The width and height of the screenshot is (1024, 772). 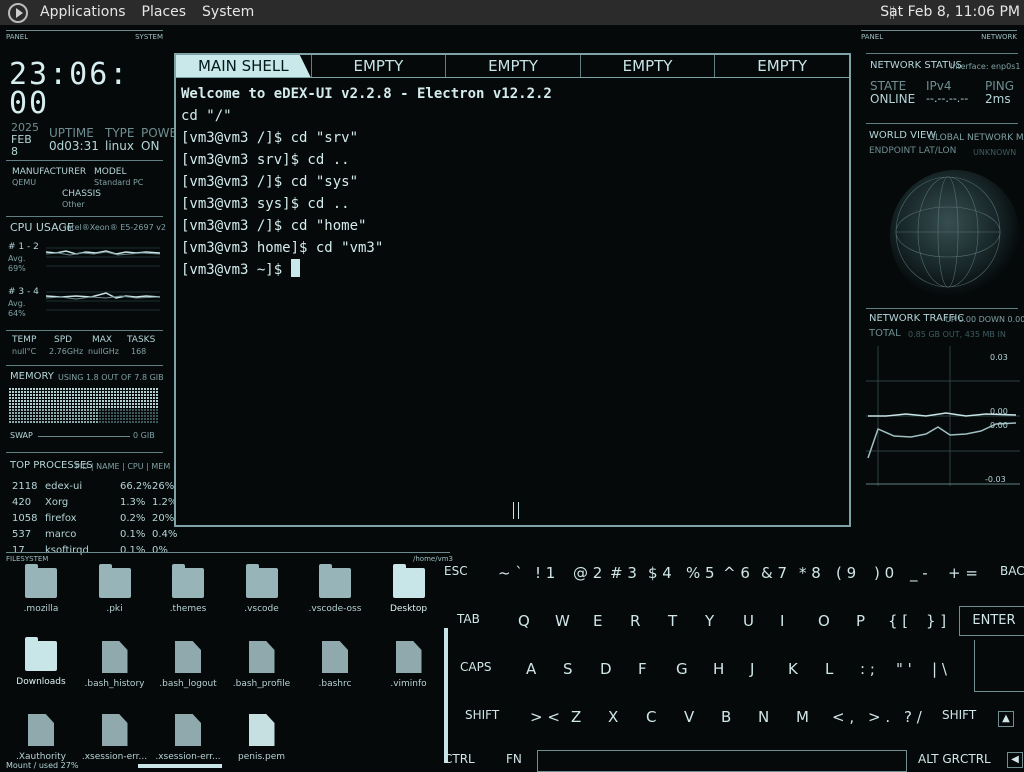 I want to click on places-menu: Places, so click(x=164, y=12).